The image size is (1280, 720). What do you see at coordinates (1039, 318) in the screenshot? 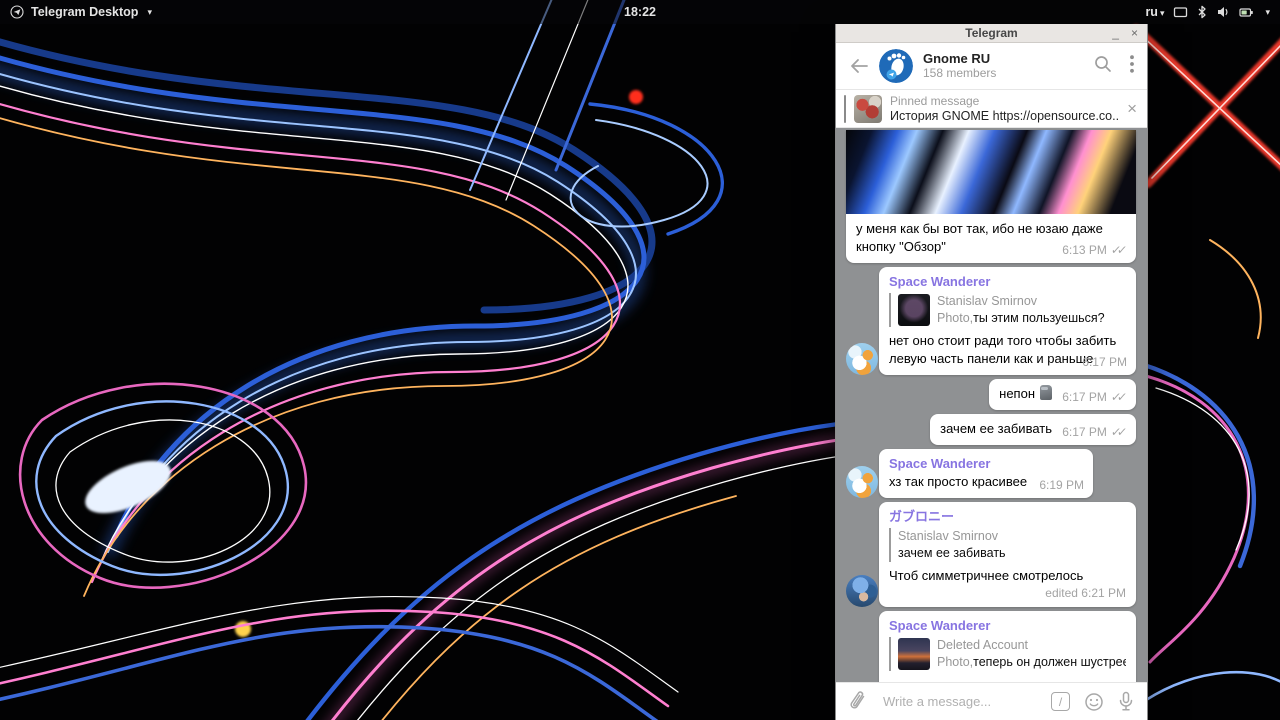
I see `reply-text: ты этим пользуешься?` at bounding box center [1039, 318].